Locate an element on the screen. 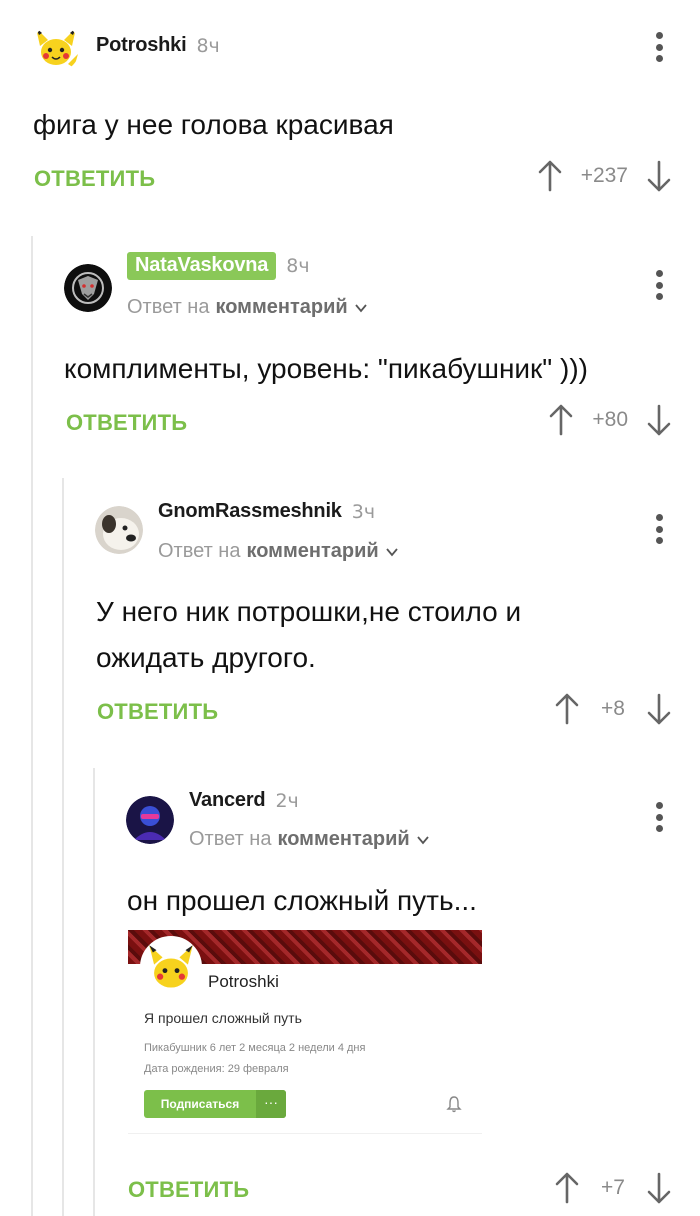 The width and height of the screenshot is (700, 1216). bell-icon is located at coordinates (454, 1104).